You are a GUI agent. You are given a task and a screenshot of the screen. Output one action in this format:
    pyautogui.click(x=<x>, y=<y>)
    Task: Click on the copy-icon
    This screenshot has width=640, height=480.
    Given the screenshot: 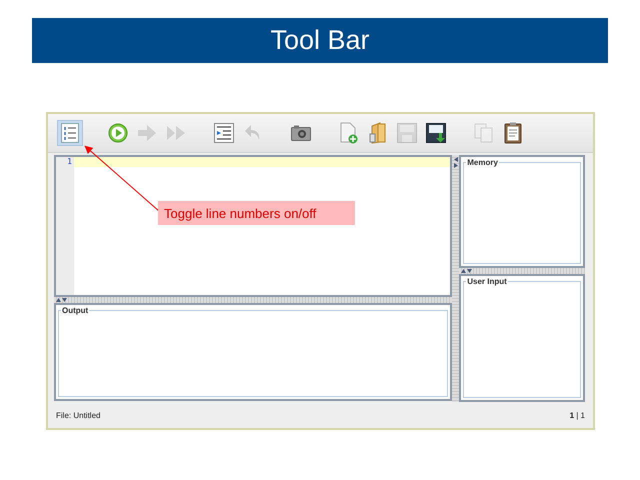 What is the action you would take?
    pyautogui.click(x=484, y=133)
    